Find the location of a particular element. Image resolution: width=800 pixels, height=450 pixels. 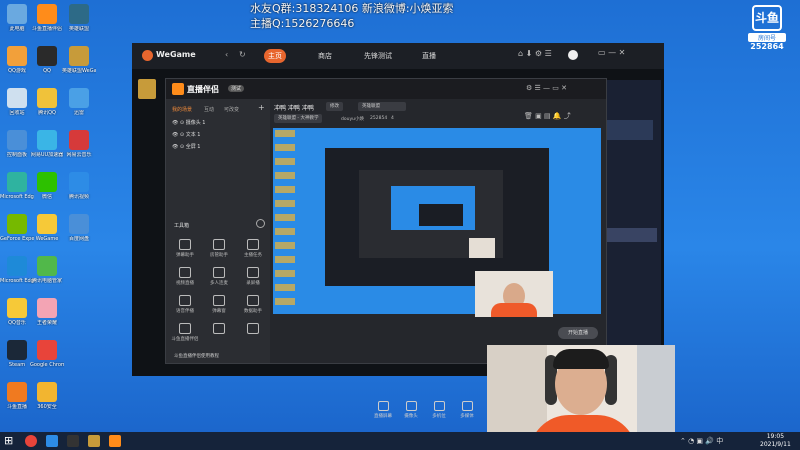

toolbox-item: 弹幕窗 is located at coordinates (219, 304).